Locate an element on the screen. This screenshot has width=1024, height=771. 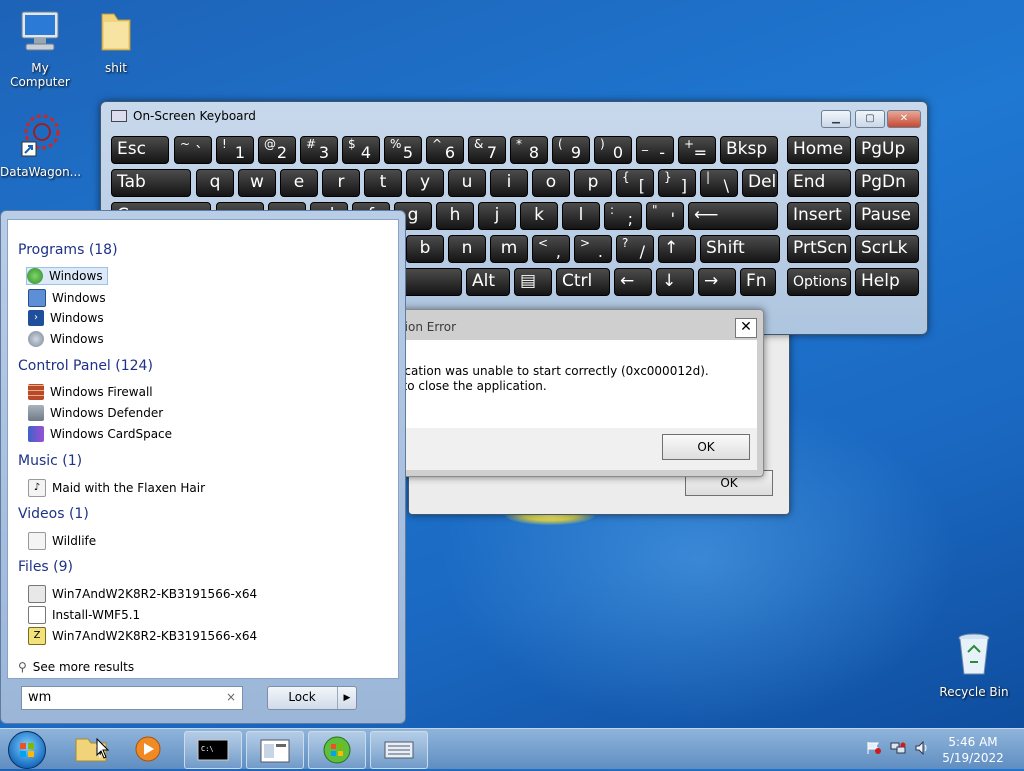
key-r: r is located at coordinates (341, 183).